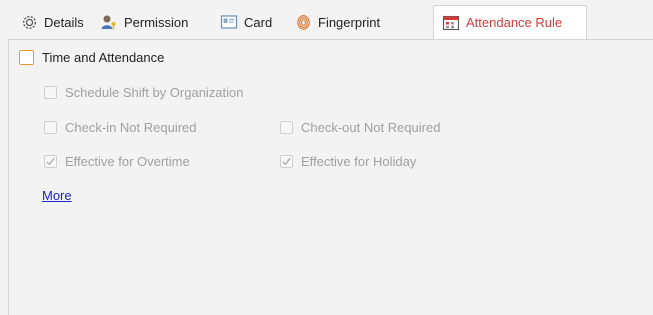  What do you see at coordinates (50, 127) in the screenshot?
I see `checkin-not-required-checkbox` at bounding box center [50, 127].